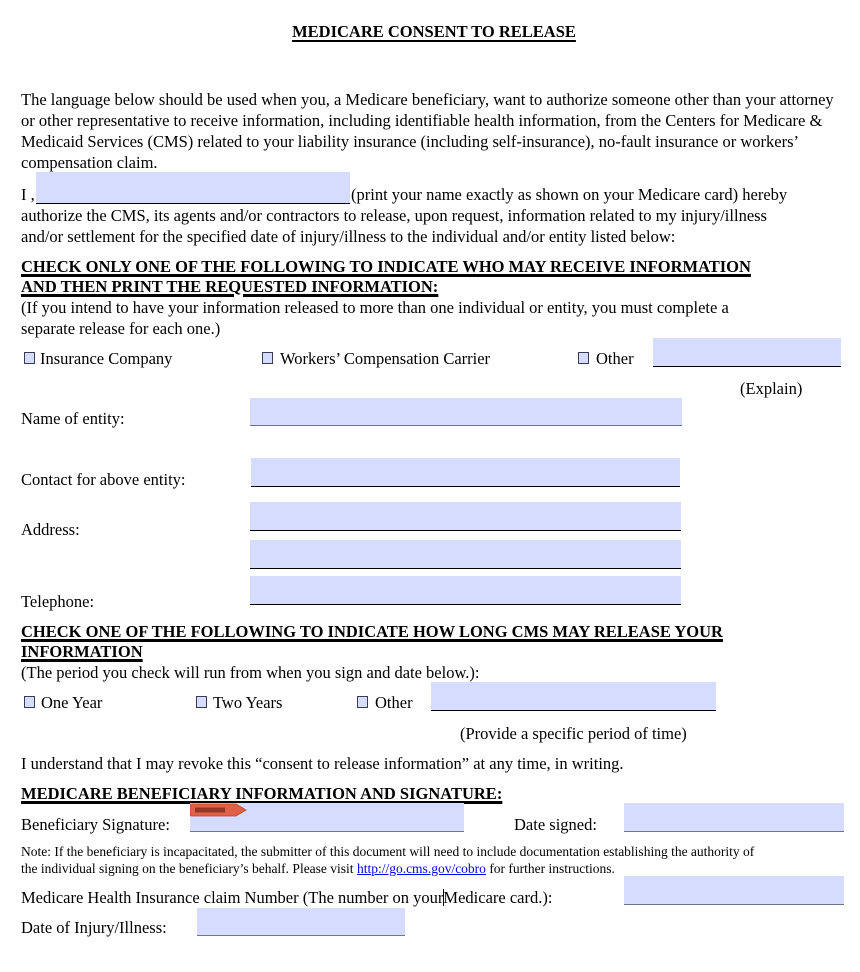 This screenshot has height=972, width=860. I want to click on entity-name-field, so click(466, 412).